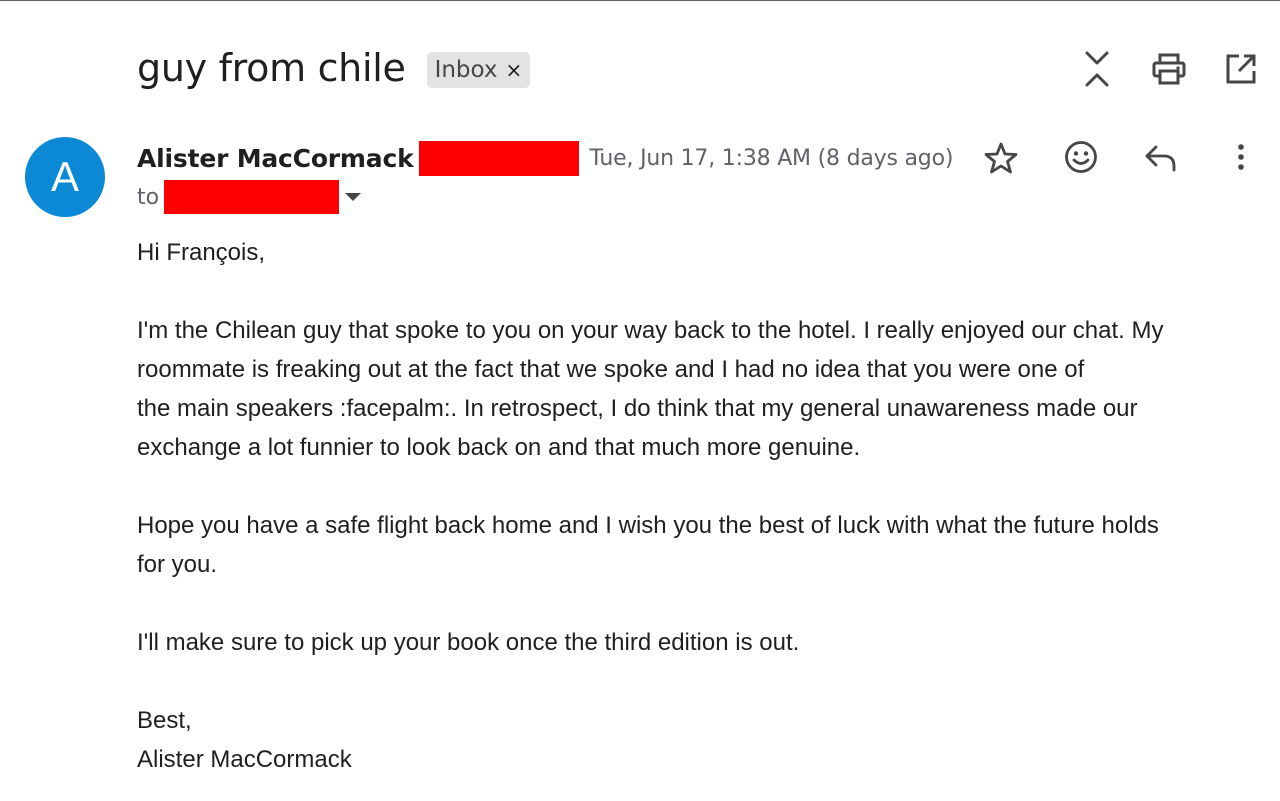 This screenshot has height=801, width=1280. I want to click on closing: Best,, so click(164, 720).